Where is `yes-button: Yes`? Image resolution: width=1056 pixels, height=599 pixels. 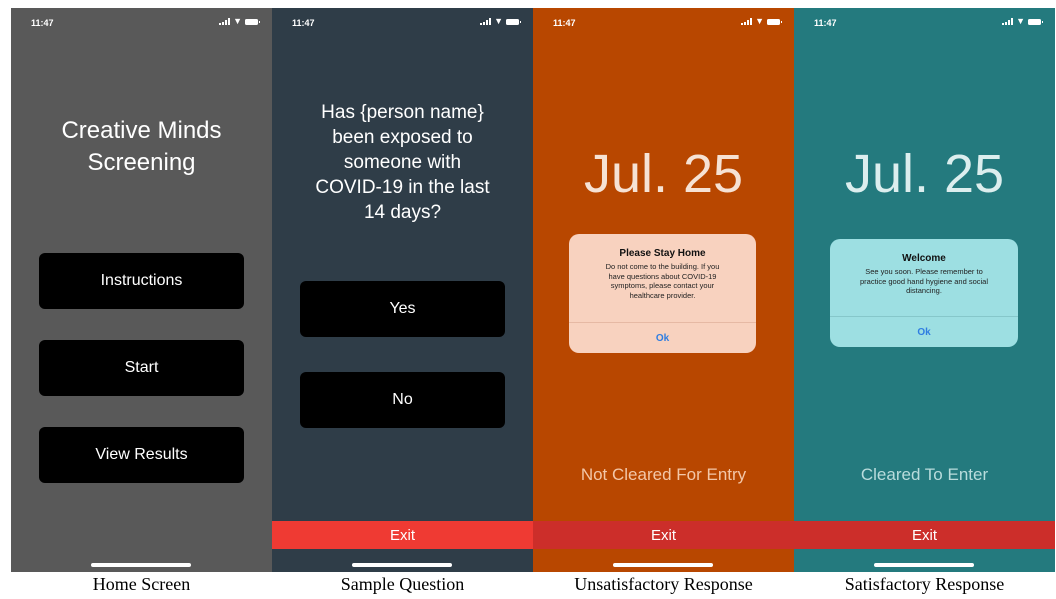
yes-button: Yes is located at coordinates (402, 309).